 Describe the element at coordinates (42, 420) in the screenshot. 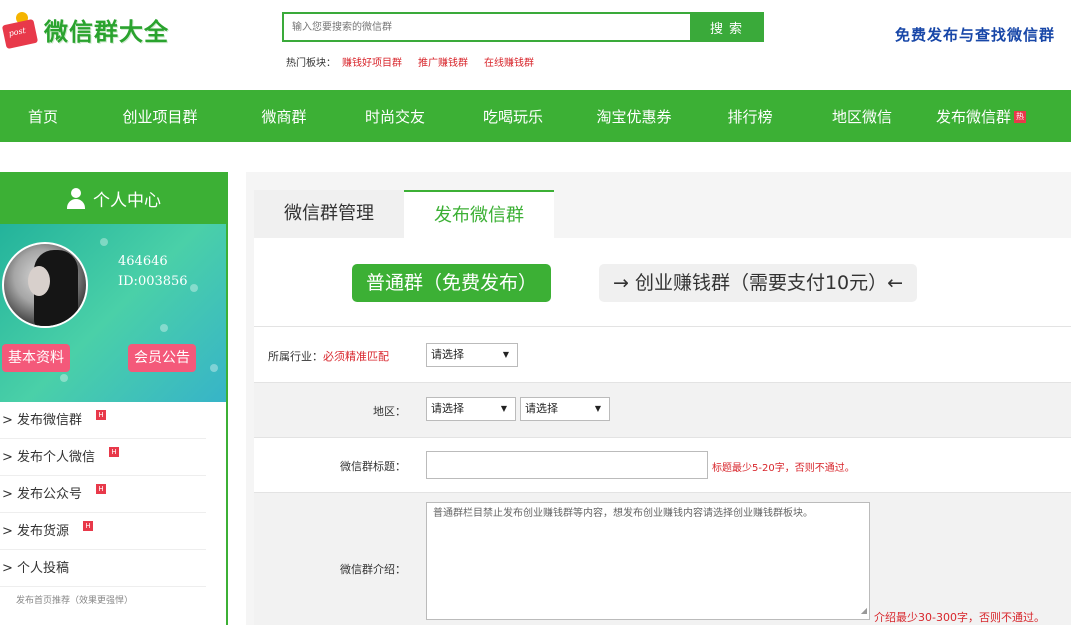

I see `sidebar-item-label: > 发布微信群` at that location.